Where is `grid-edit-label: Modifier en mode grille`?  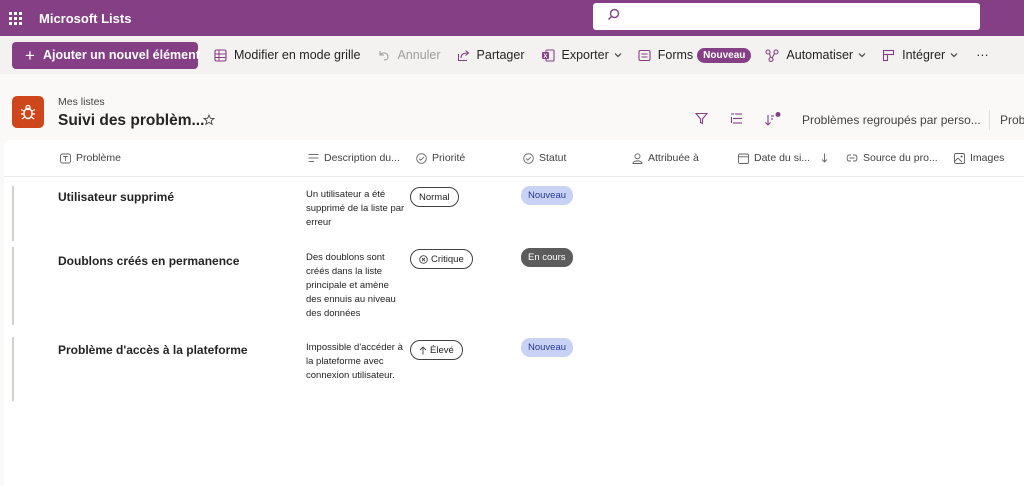 grid-edit-label: Modifier en mode grille is located at coordinates (297, 55).